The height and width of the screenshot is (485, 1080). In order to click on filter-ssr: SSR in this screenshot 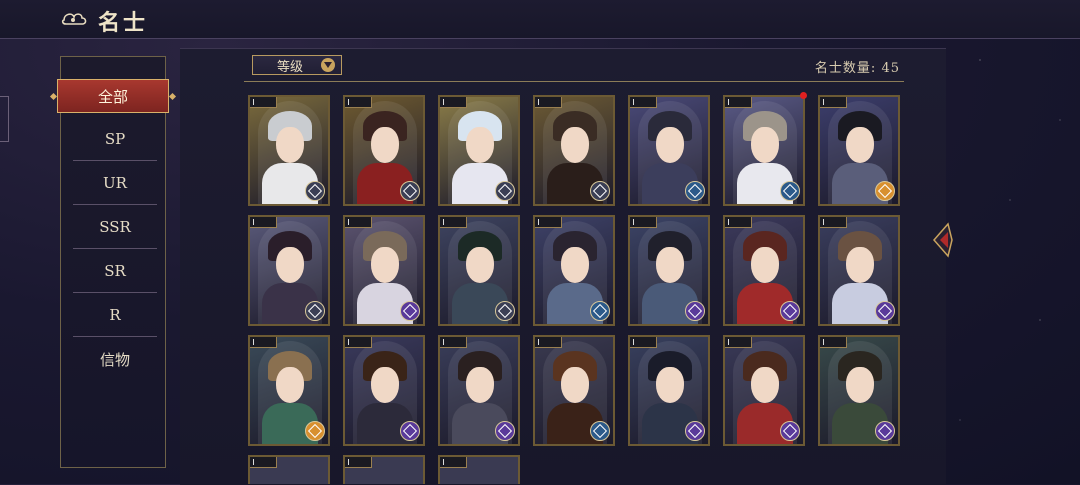, I will do `click(115, 227)`.